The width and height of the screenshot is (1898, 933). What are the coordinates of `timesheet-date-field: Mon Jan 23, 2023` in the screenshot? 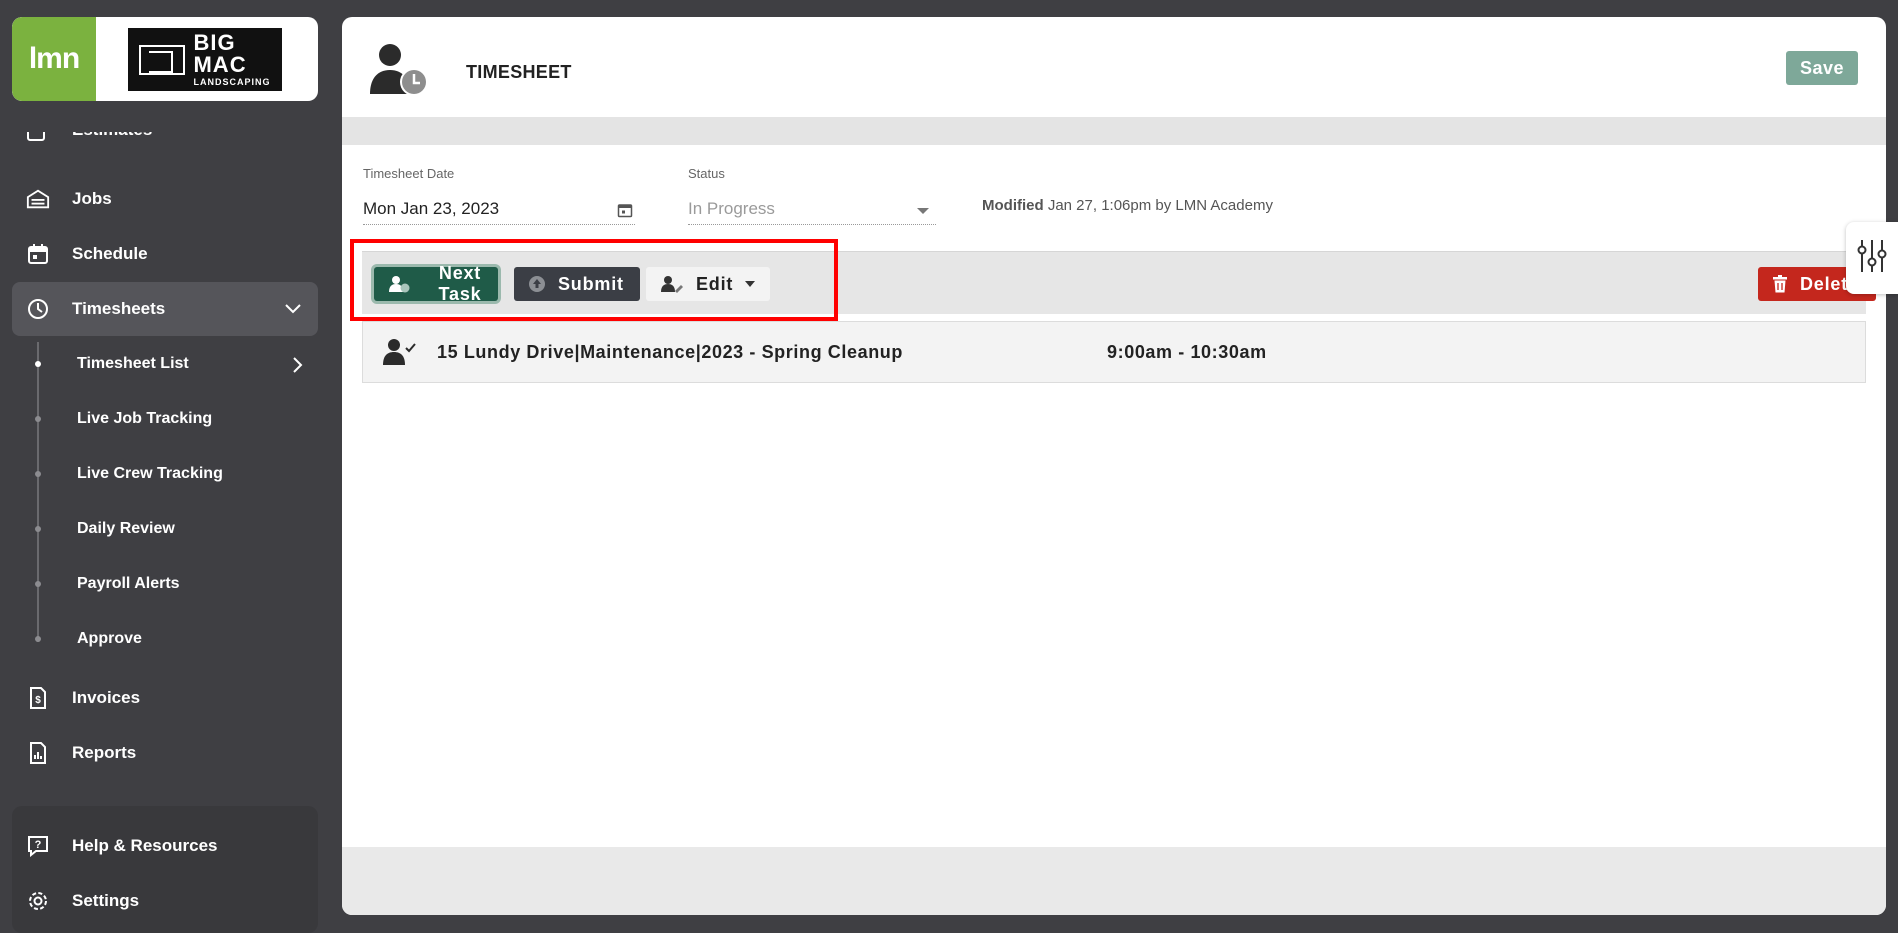 It's located at (499, 211).